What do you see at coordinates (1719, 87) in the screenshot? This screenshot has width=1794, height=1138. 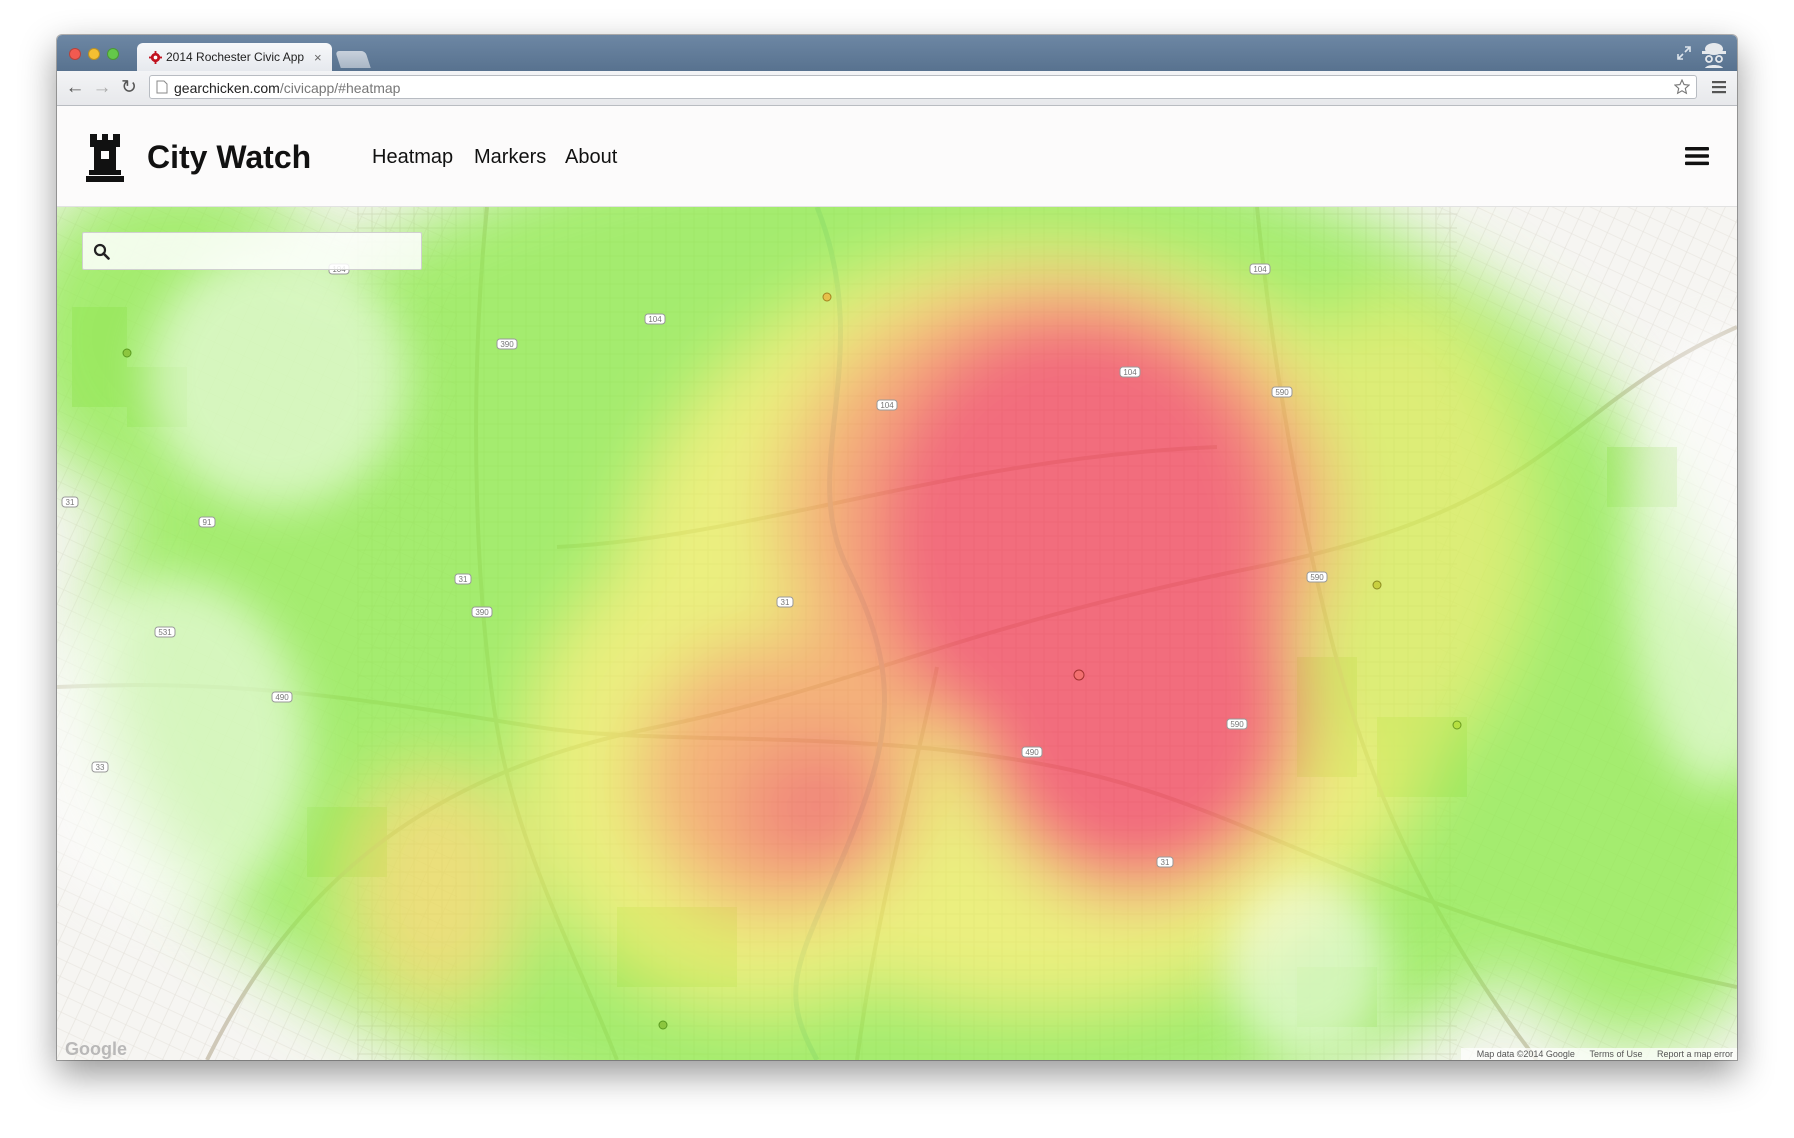 I see `chrome-menu-icon` at bounding box center [1719, 87].